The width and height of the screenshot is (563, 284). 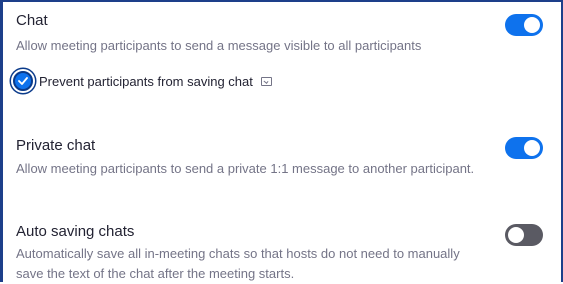 What do you see at coordinates (56, 145) in the screenshot?
I see `private-chat-setting-title: Private chat` at bounding box center [56, 145].